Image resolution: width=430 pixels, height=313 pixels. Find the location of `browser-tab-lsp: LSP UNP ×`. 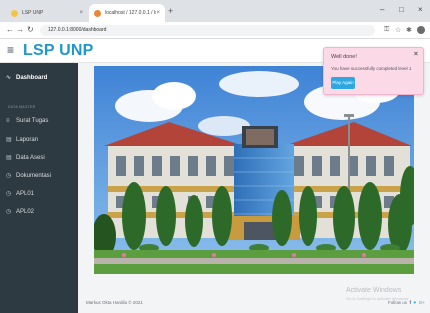

browser-tab-lsp: LSP UNP × is located at coordinates (47, 13).